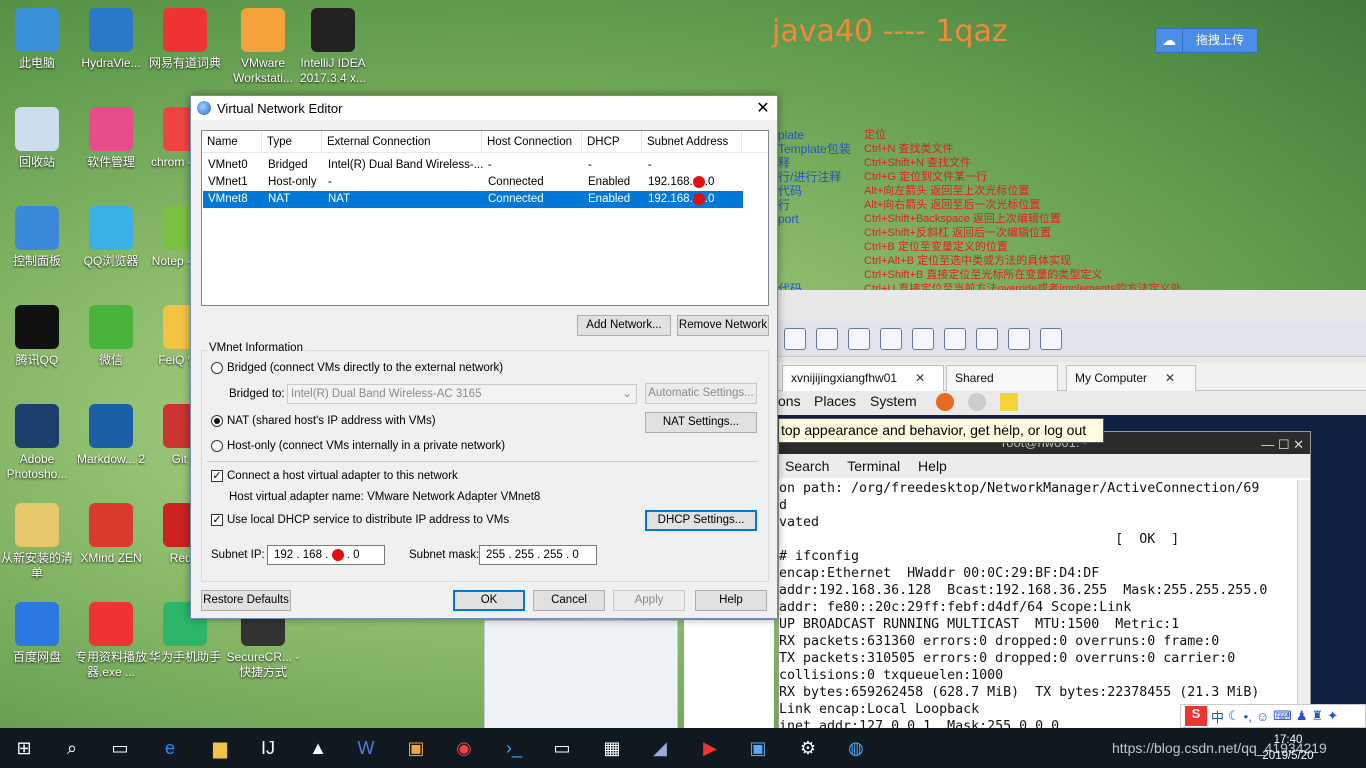 This screenshot has width=1366, height=768. Describe the element at coordinates (923, 339) in the screenshot. I see `console-view-icon` at that location.